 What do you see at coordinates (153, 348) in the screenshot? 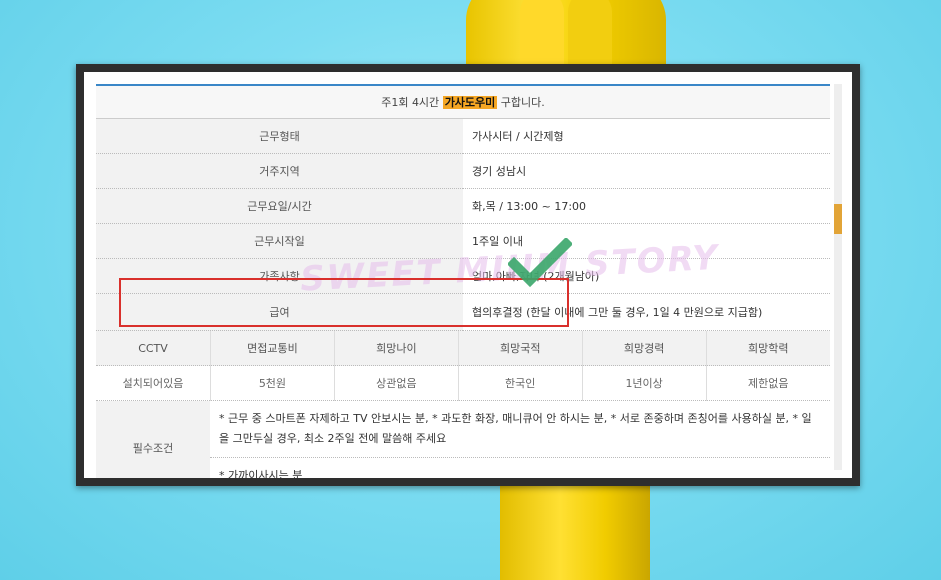
I see `grid-header-cctv: CCTV` at bounding box center [153, 348].